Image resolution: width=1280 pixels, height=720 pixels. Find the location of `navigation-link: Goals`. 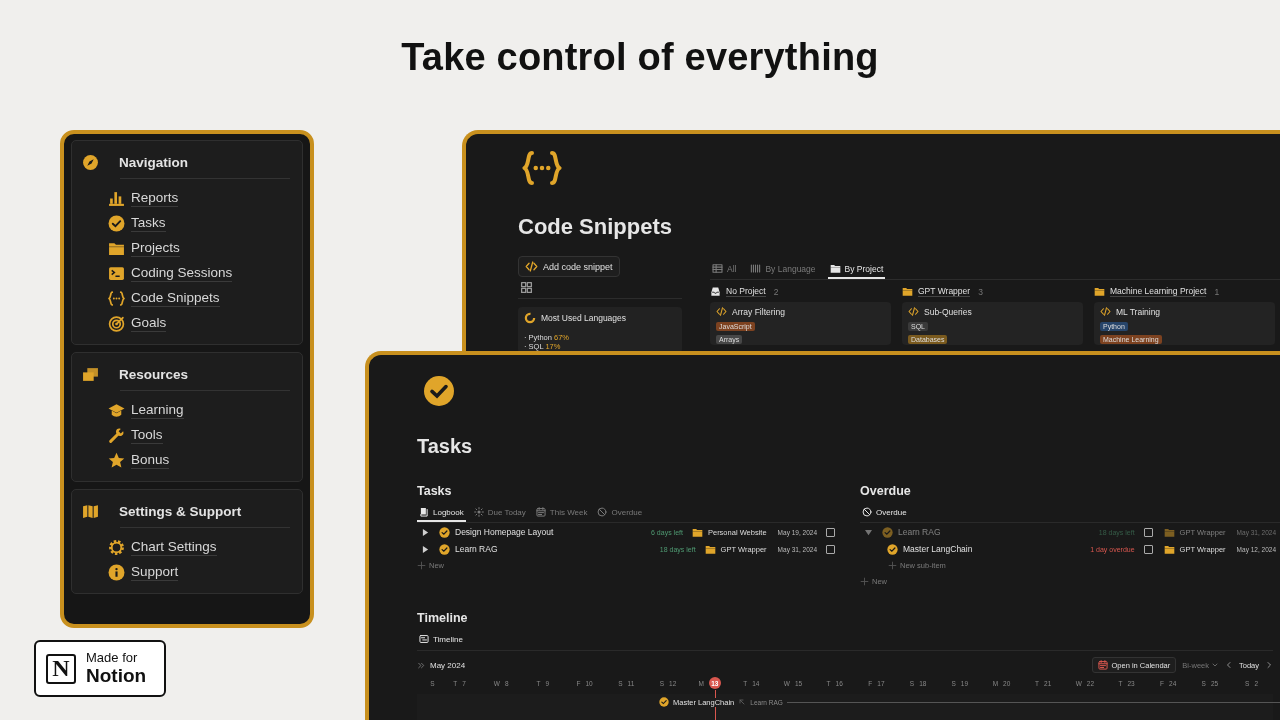

navigation-link: Goals is located at coordinates (149, 323).